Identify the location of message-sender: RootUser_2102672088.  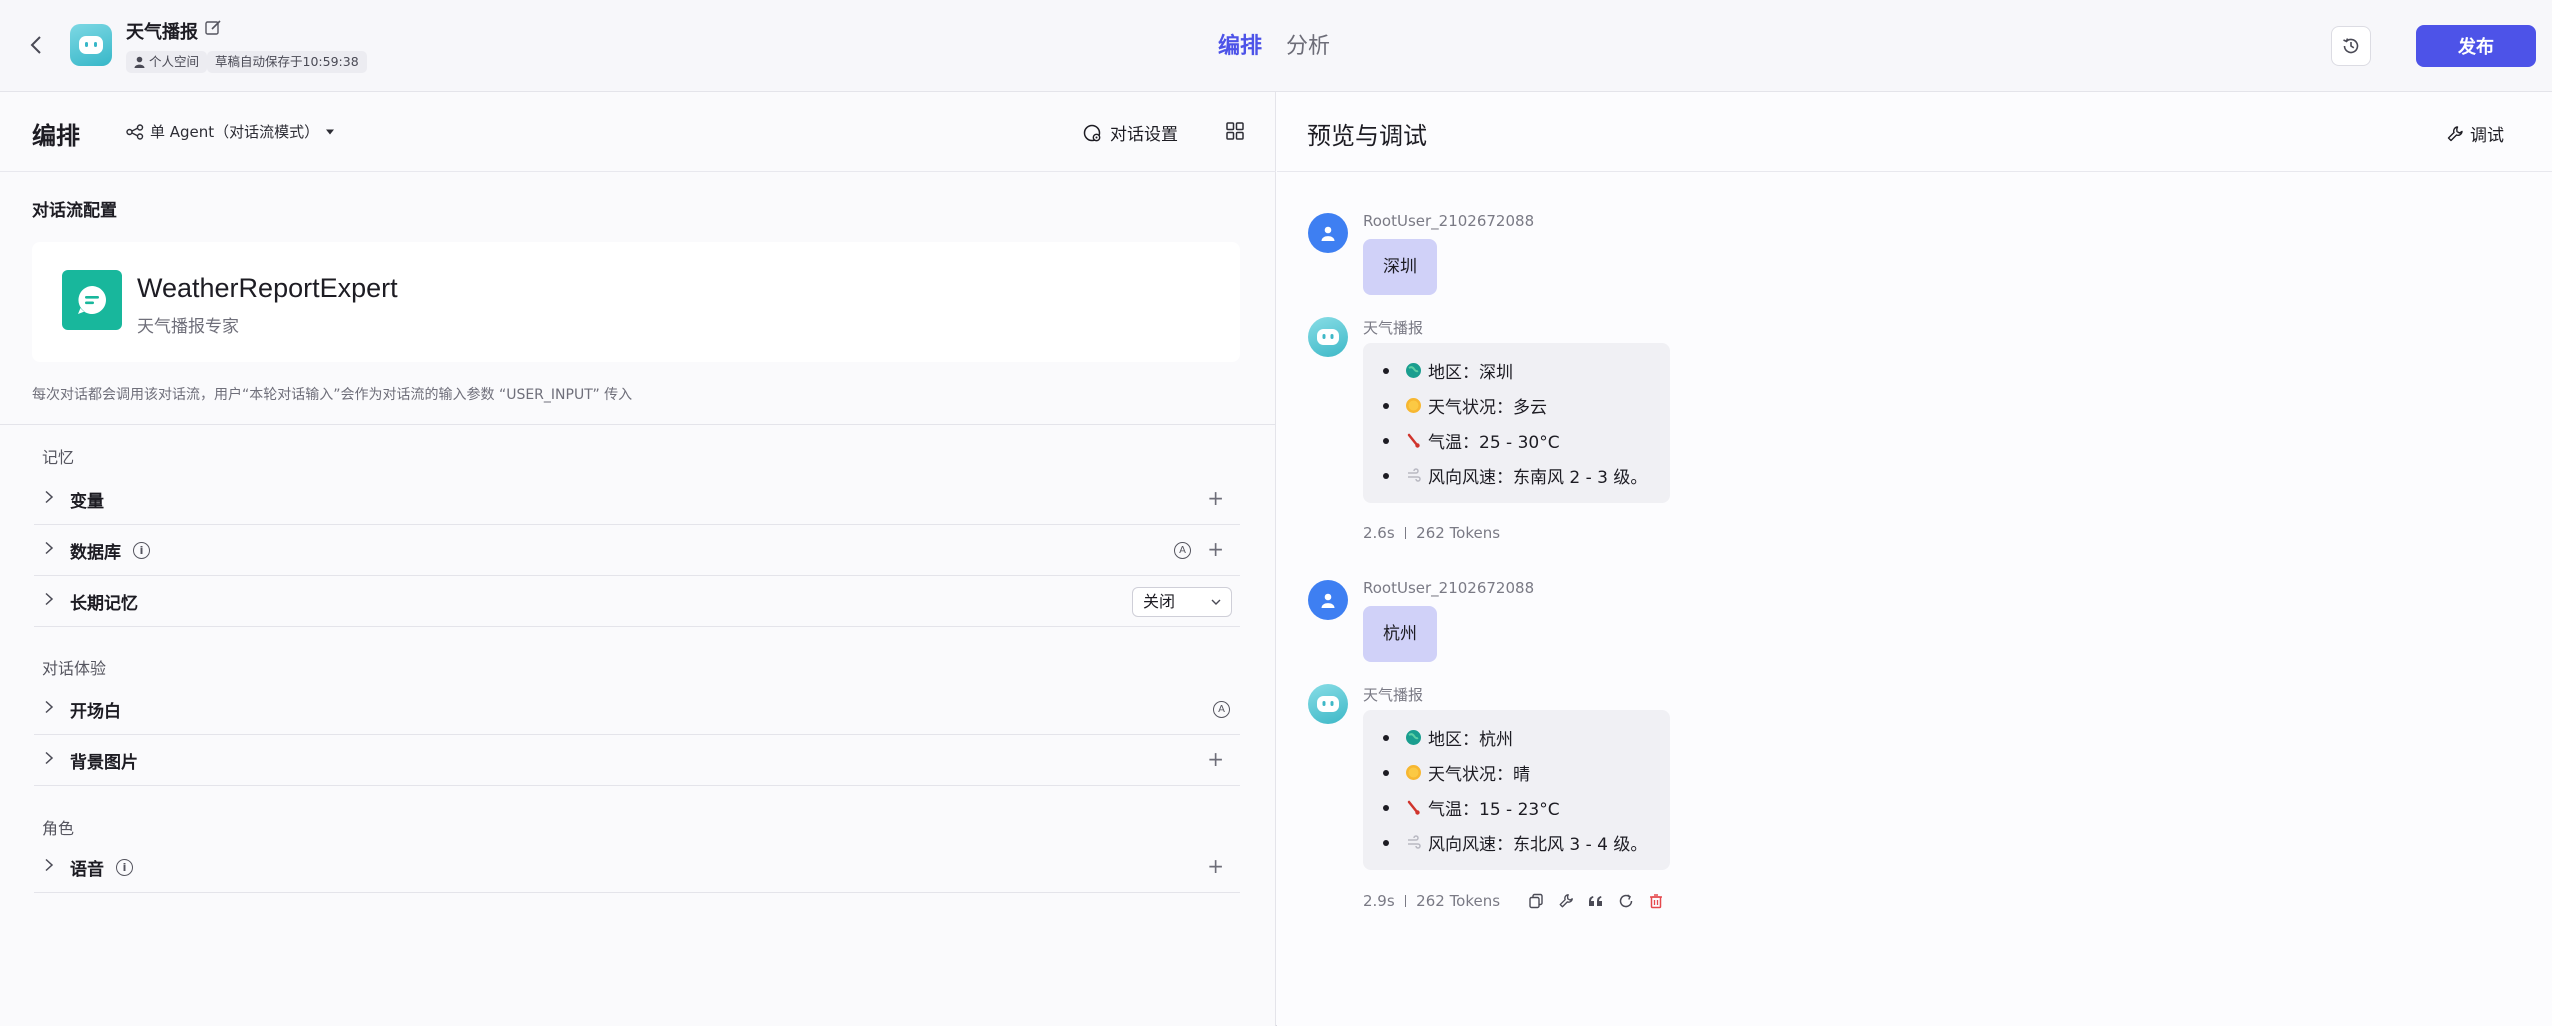
(1449, 221).